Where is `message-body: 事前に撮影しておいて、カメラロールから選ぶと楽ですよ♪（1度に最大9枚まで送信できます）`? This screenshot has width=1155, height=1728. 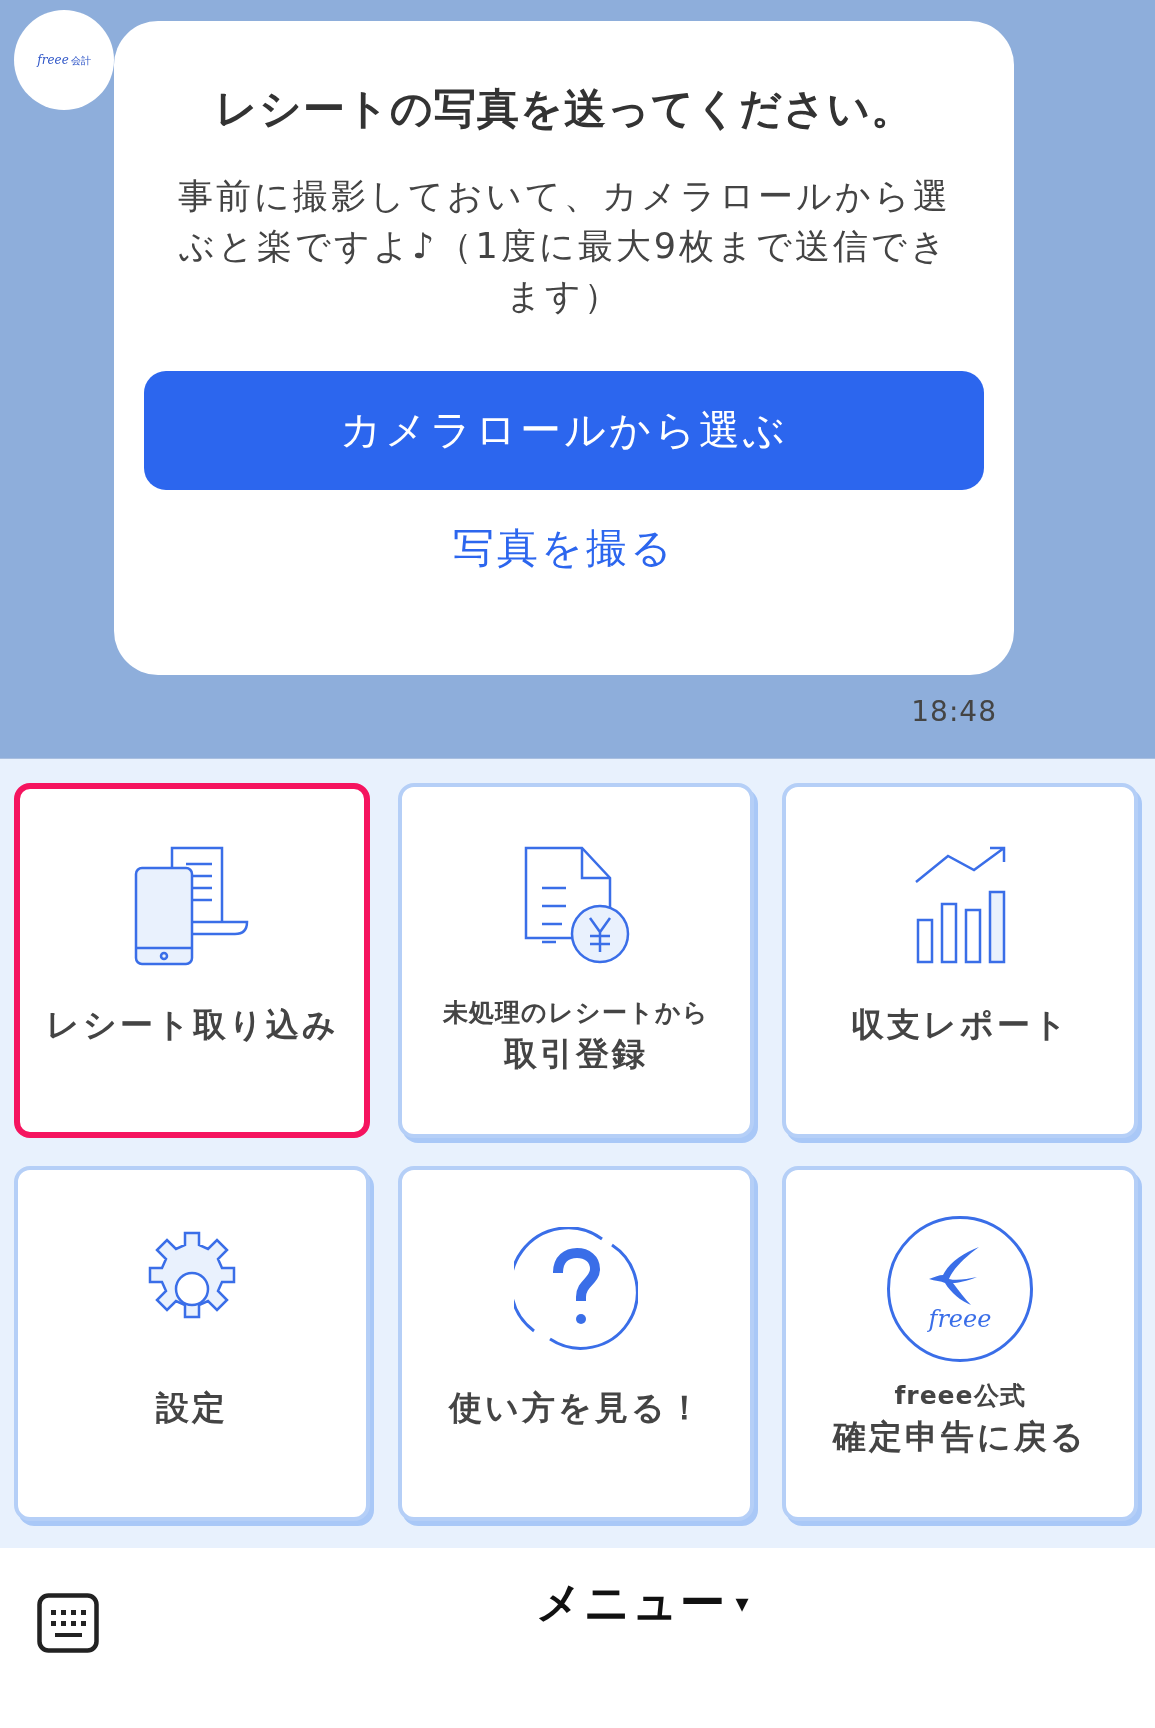
message-body: 事前に撮影しておいて、カメラロールから選ぶと楽ですよ♪（1度に最大9枚まで送信できます） is located at coordinates (564, 246).